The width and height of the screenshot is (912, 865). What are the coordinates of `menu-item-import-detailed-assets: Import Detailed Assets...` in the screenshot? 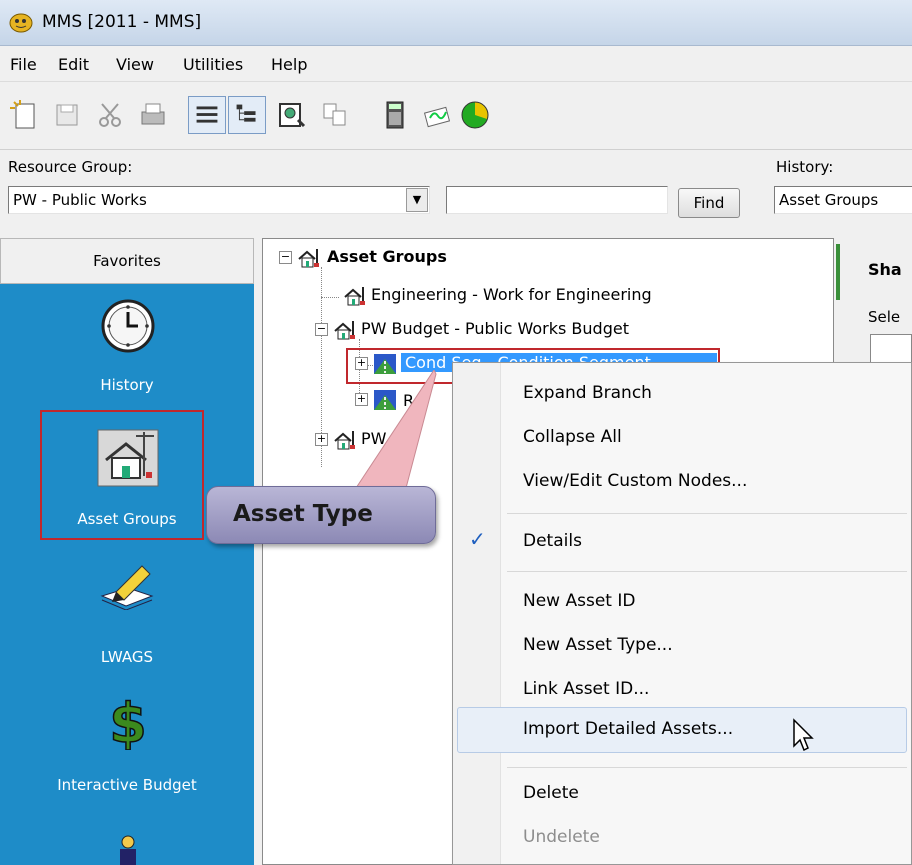 It's located at (628, 729).